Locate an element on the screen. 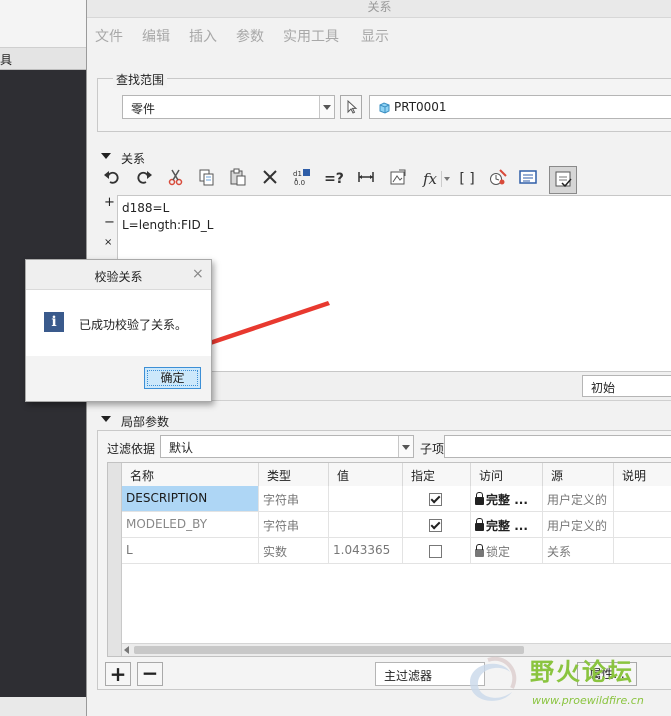 Image resolution: width=671 pixels, height=716 pixels. function-dropdown is located at coordinates (446, 179).